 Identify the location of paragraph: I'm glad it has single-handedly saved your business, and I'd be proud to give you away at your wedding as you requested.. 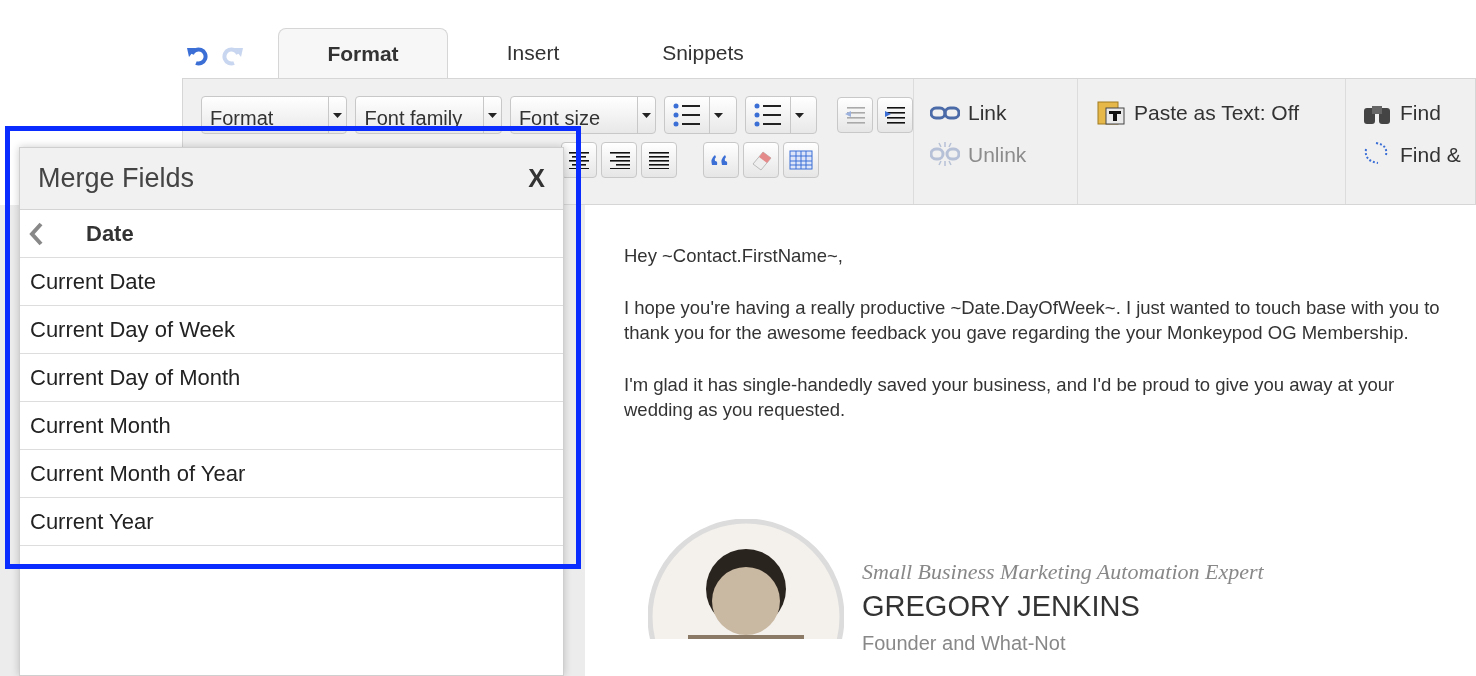
(1010, 397).